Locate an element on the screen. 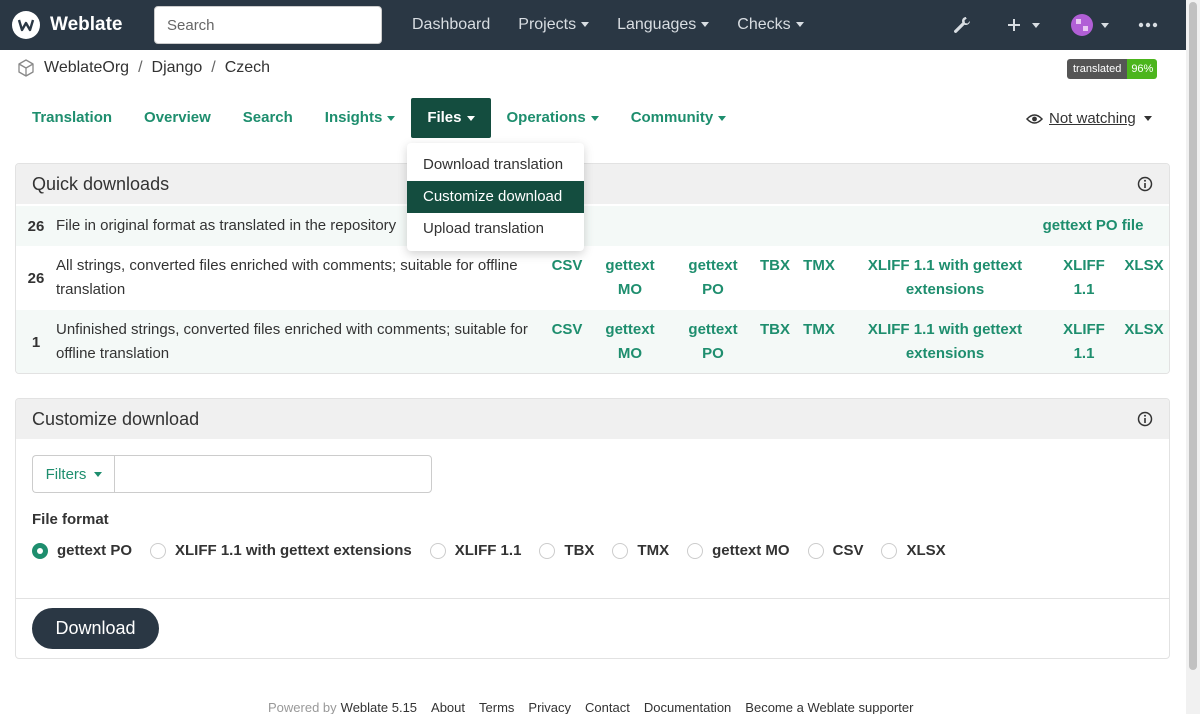 This screenshot has height=714, width=1200. tab-operations: Operations is located at coordinates (553, 118).